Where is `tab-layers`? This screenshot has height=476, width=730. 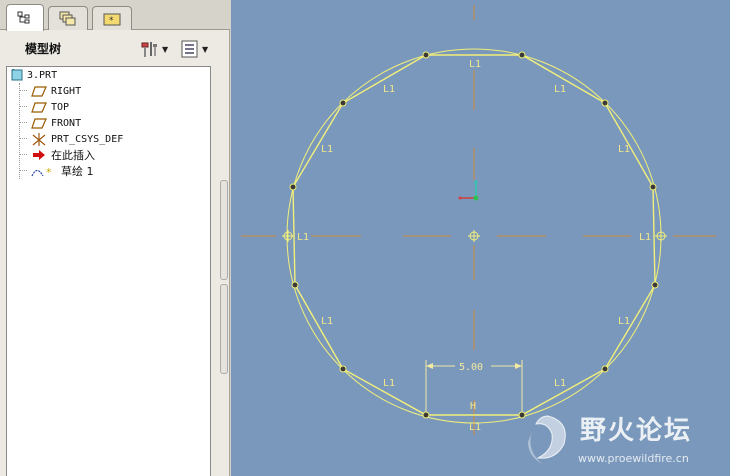
tab-layers is located at coordinates (68, 18).